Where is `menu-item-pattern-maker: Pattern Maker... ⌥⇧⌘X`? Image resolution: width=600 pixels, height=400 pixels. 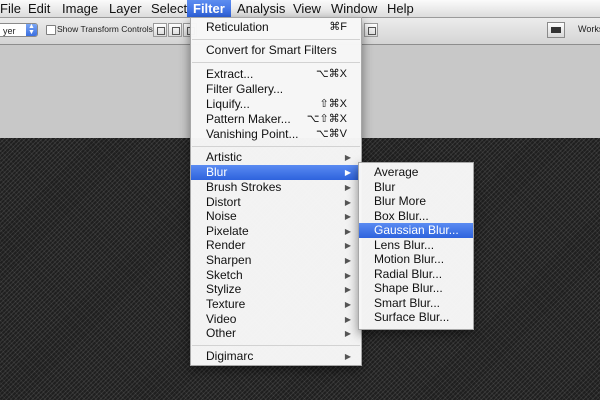
menu-item-pattern-maker: Pattern Maker... ⌥⇧⌘X is located at coordinates (276, 119).